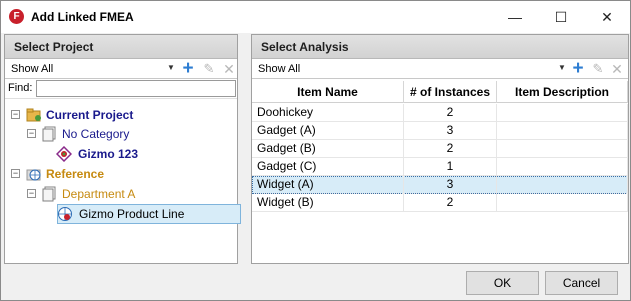  What do you see at coordinates (328, 149) in the screenshot?
I see `cell-item-name: Gadget (B)` at bounding box center [328, 149].